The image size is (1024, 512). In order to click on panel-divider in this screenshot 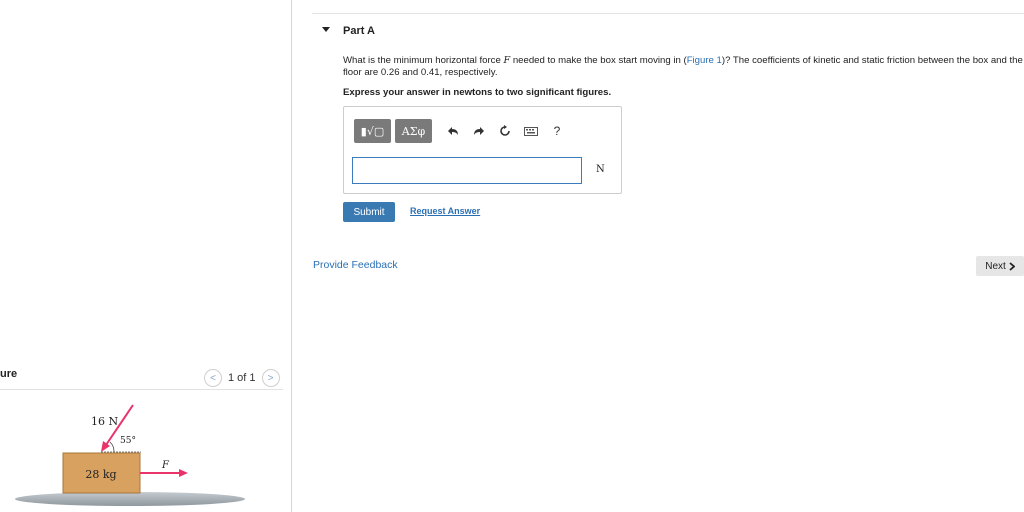, I will do `click(291, 256)`.